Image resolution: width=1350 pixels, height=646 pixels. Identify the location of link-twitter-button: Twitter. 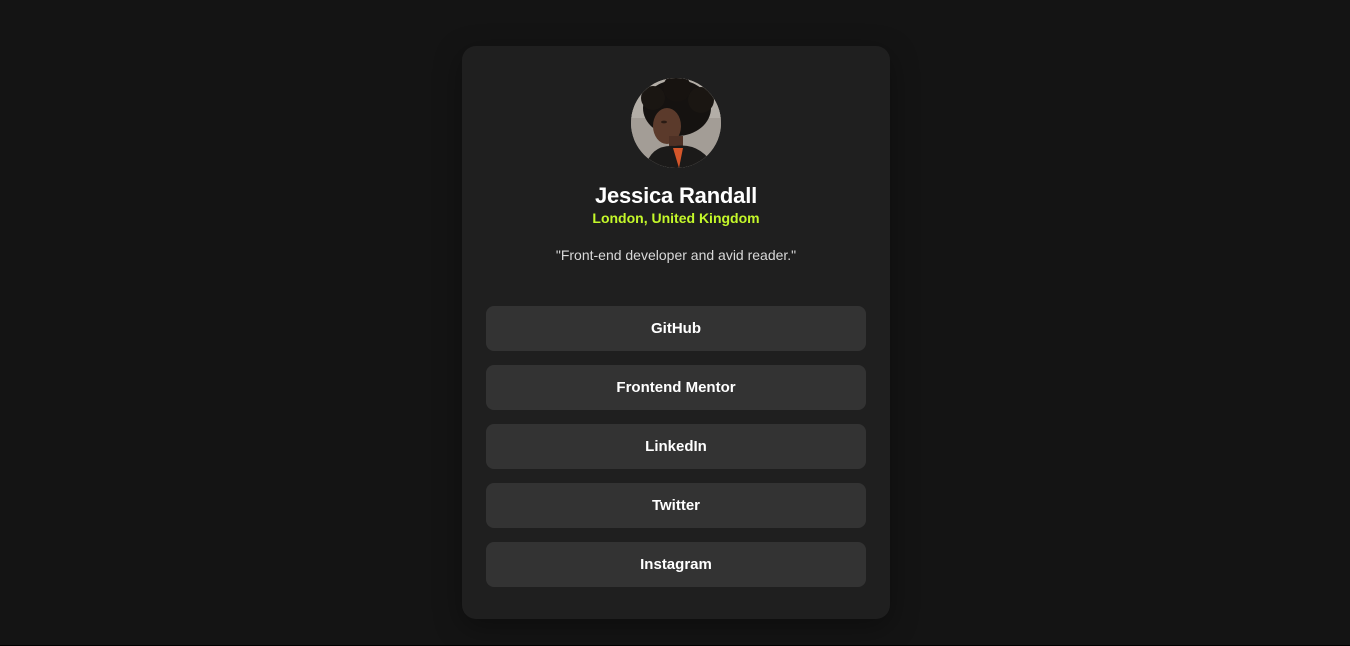
(676, 505).